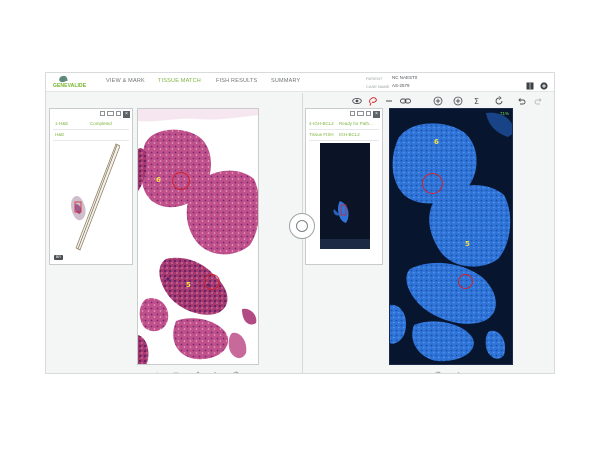  Describe the element at coordinates (58, 257) in the screenshot. I see `thumb-badge: BR` at that location.